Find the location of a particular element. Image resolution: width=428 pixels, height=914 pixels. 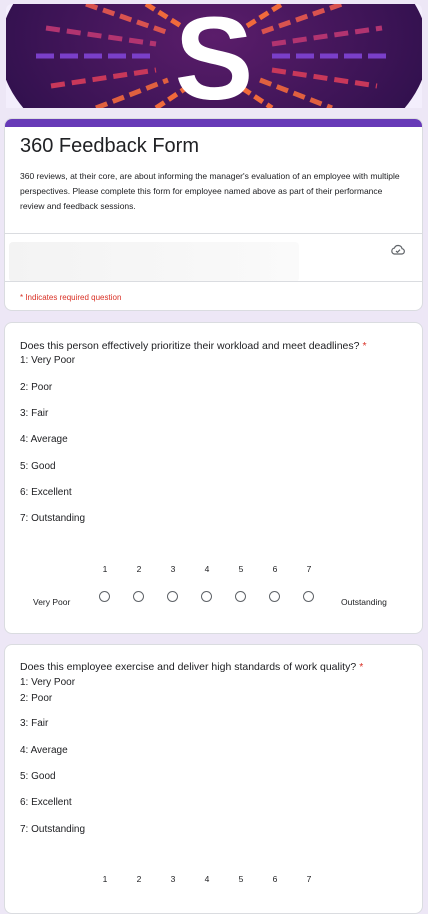

sunburst-logo: S is located at coordinates (214, 56).